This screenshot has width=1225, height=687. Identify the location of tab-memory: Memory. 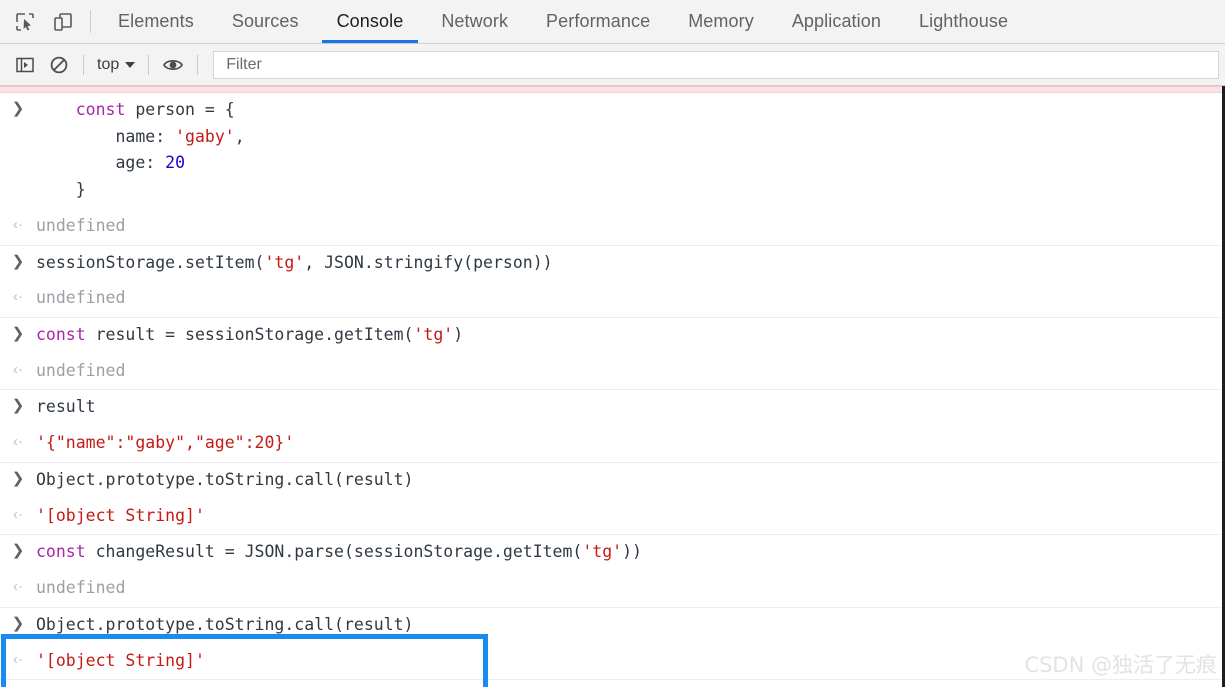
(721, 21).